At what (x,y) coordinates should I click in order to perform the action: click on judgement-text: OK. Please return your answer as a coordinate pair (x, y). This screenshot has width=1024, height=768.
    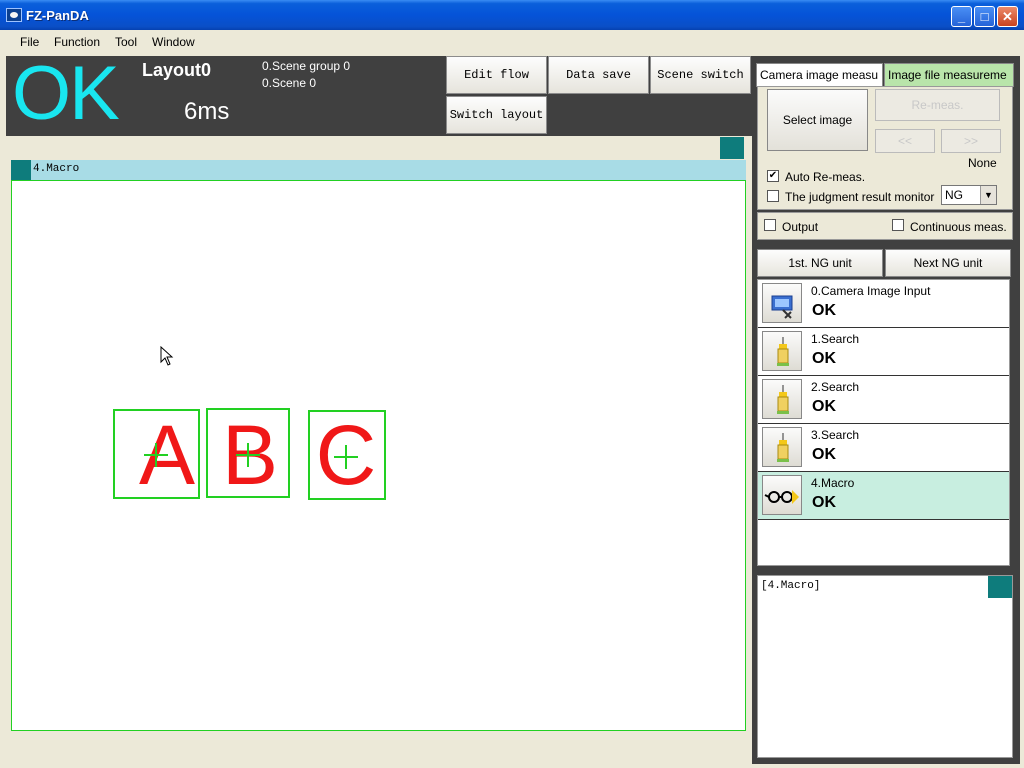
    Looking at the image, I should click on (66, 93).